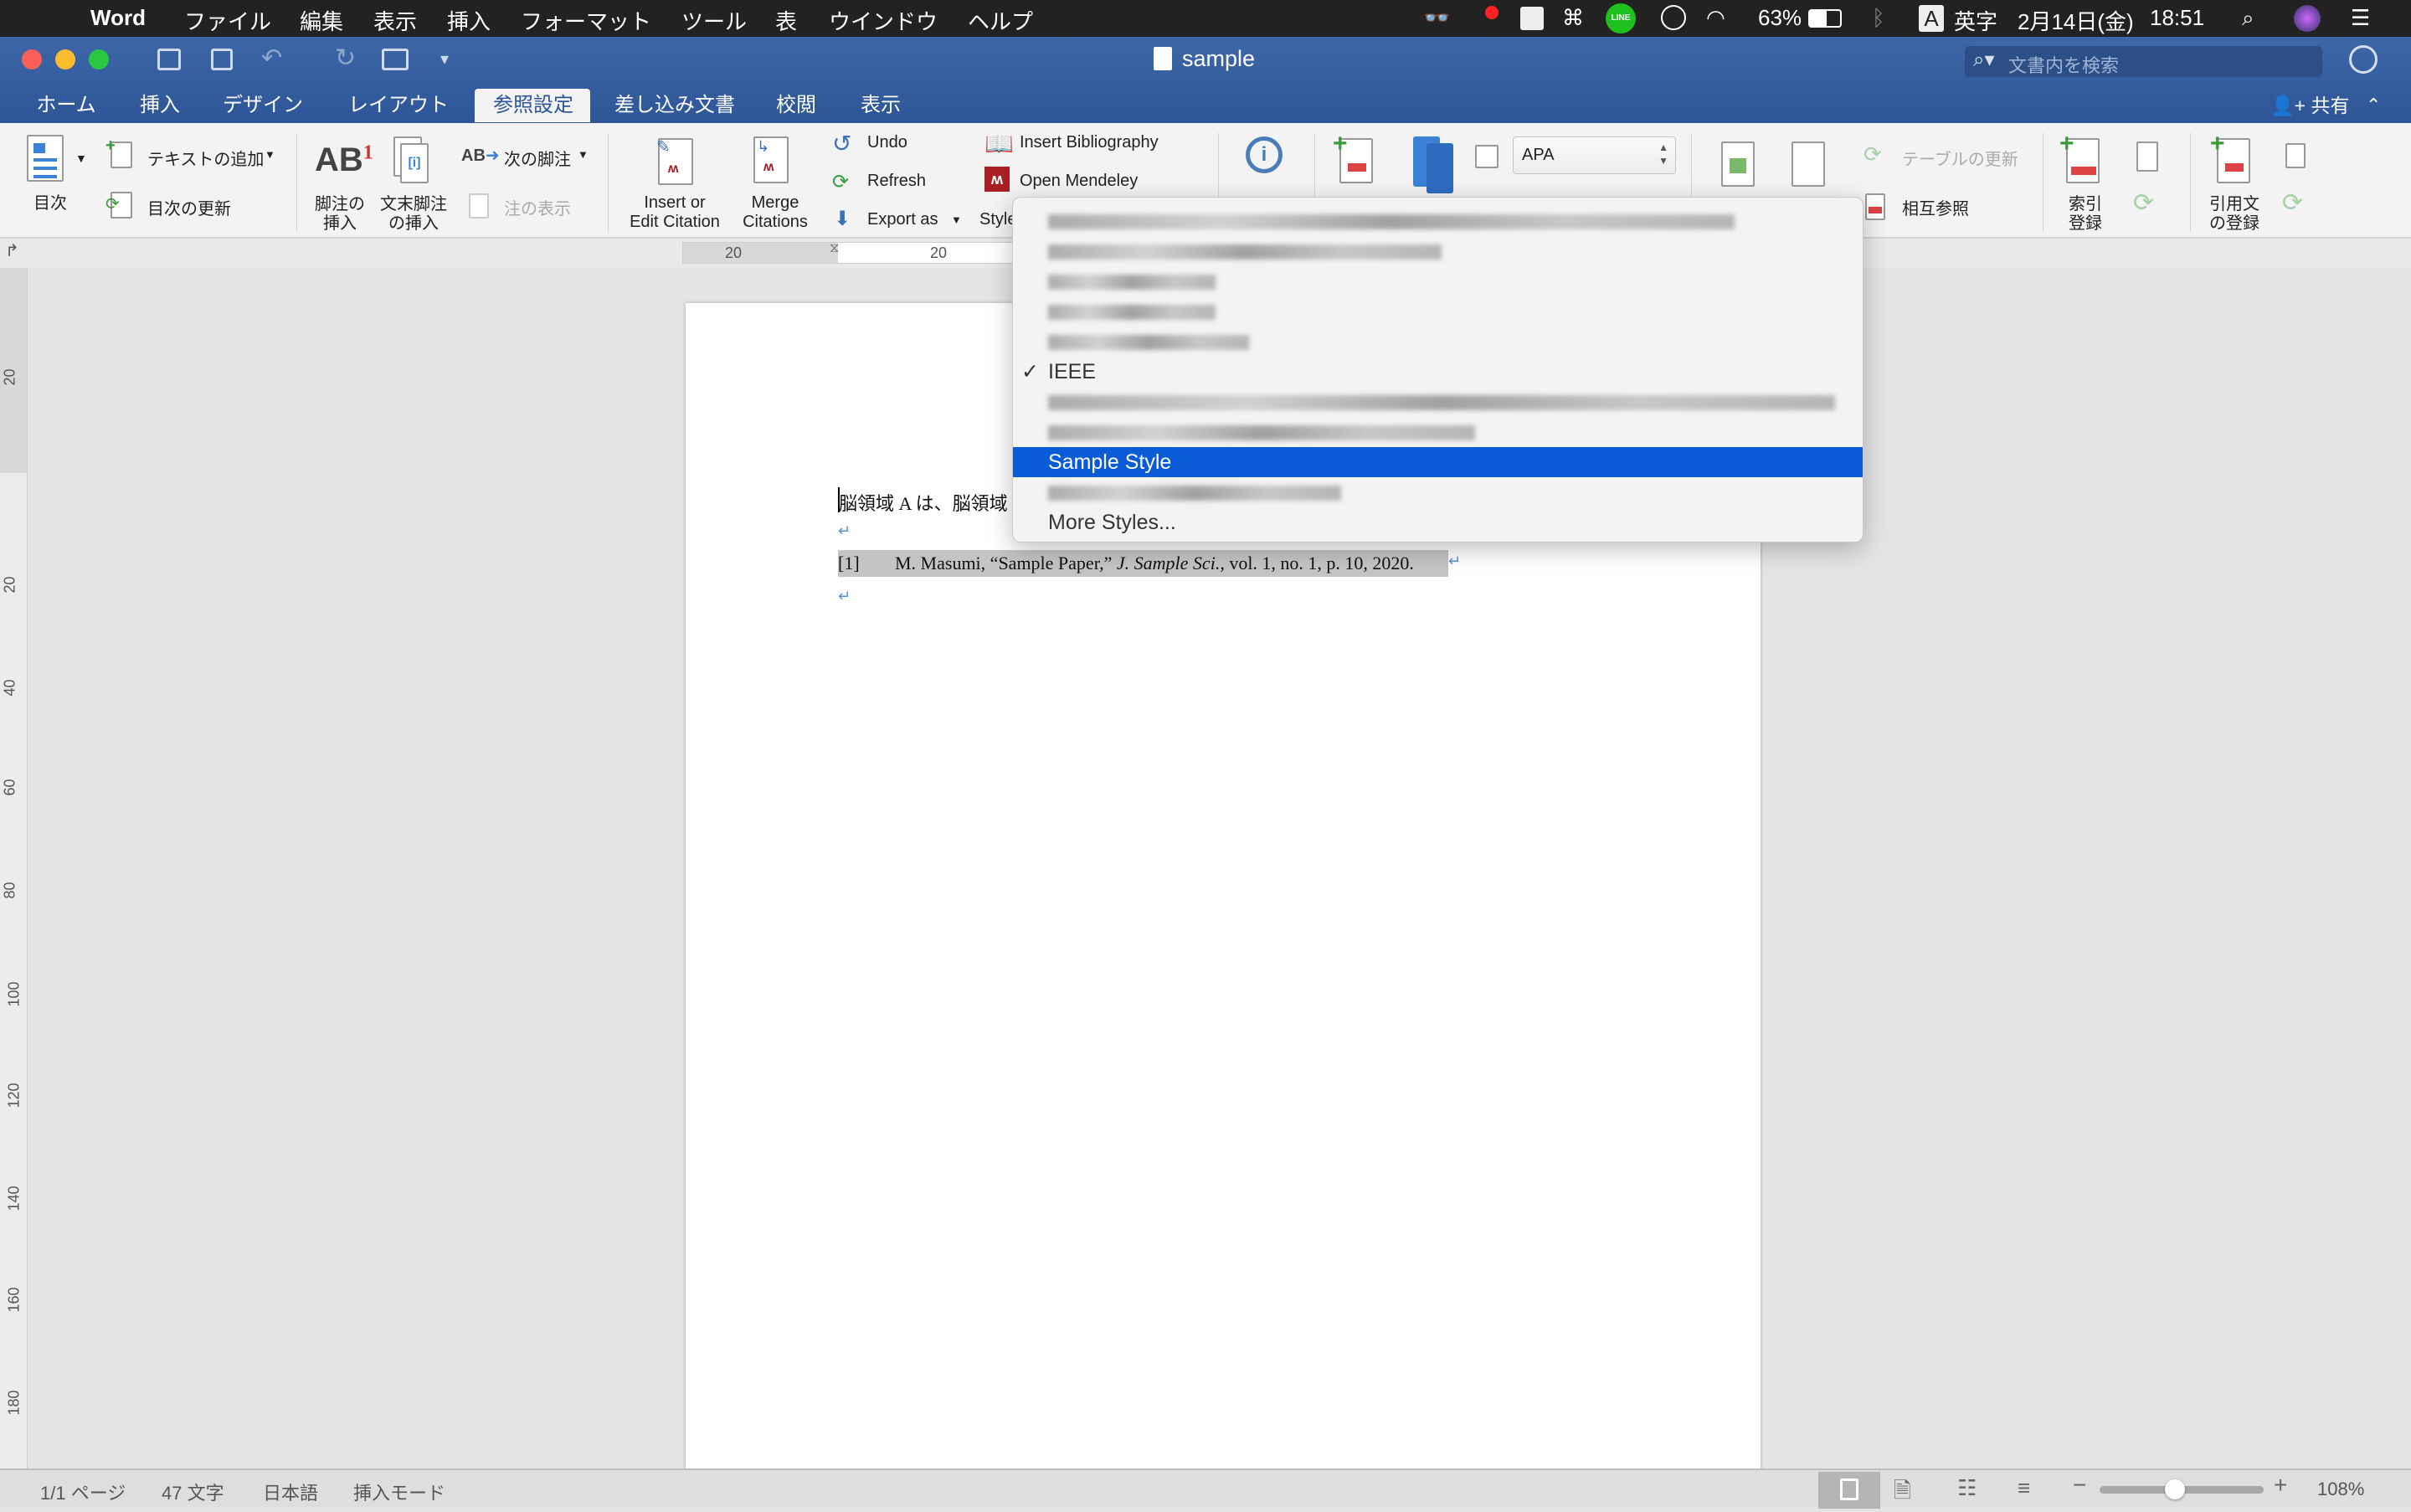 The width and height of the screenshot is (2411, 1512). Describe the element at coordinates (2175, 1489) in the screenshot. I see `zoom-slider-thumb` at that location.